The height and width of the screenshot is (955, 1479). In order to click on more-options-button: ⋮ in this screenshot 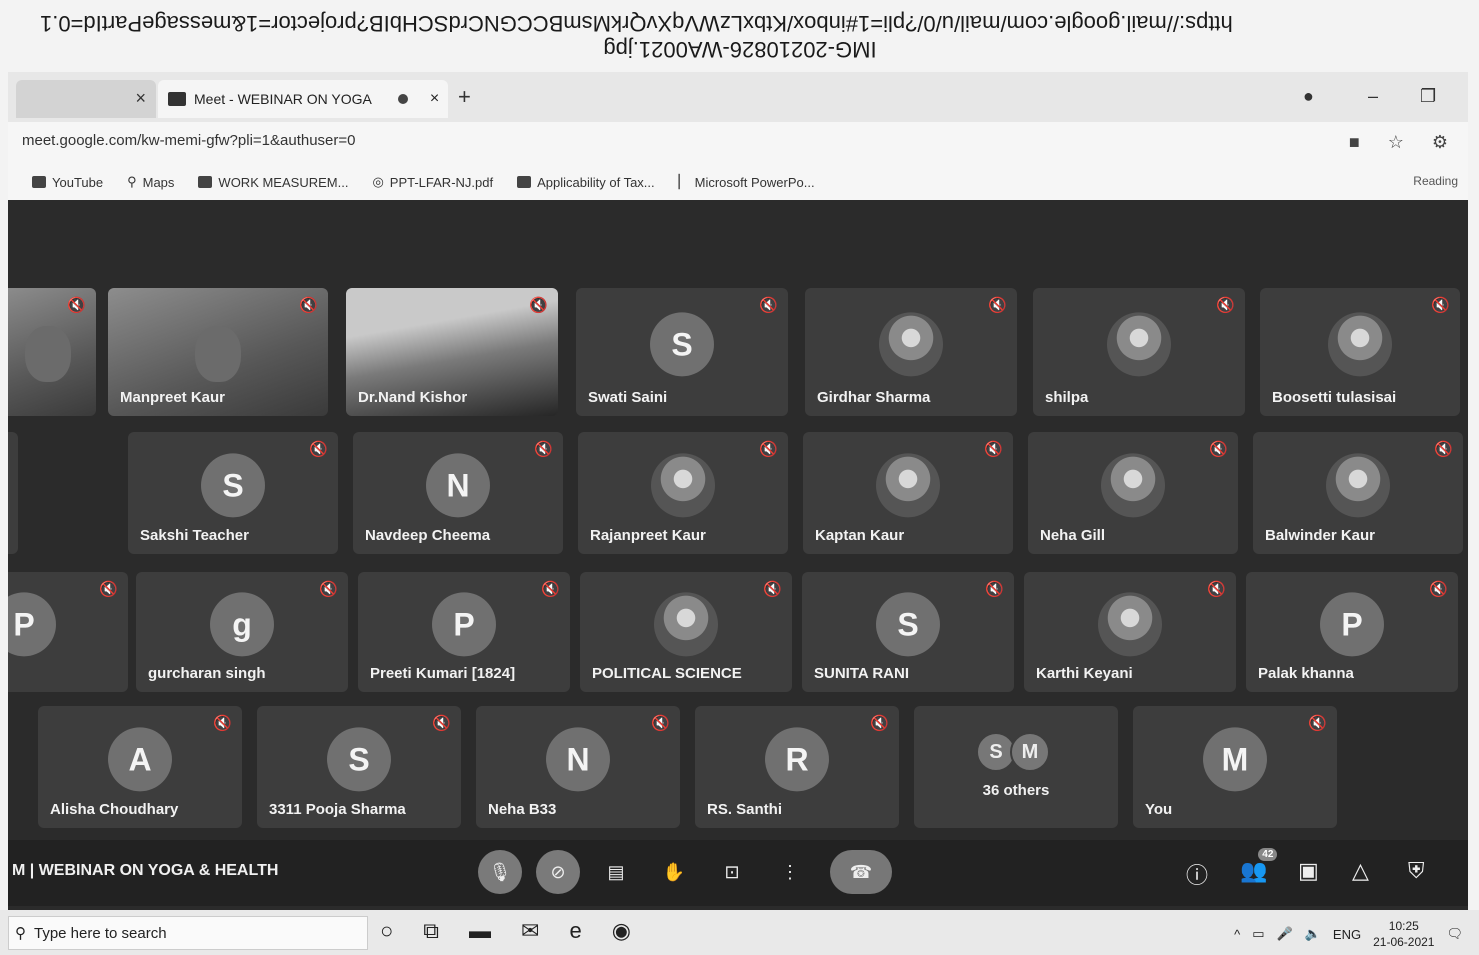, I will do `click(790, 872)`.